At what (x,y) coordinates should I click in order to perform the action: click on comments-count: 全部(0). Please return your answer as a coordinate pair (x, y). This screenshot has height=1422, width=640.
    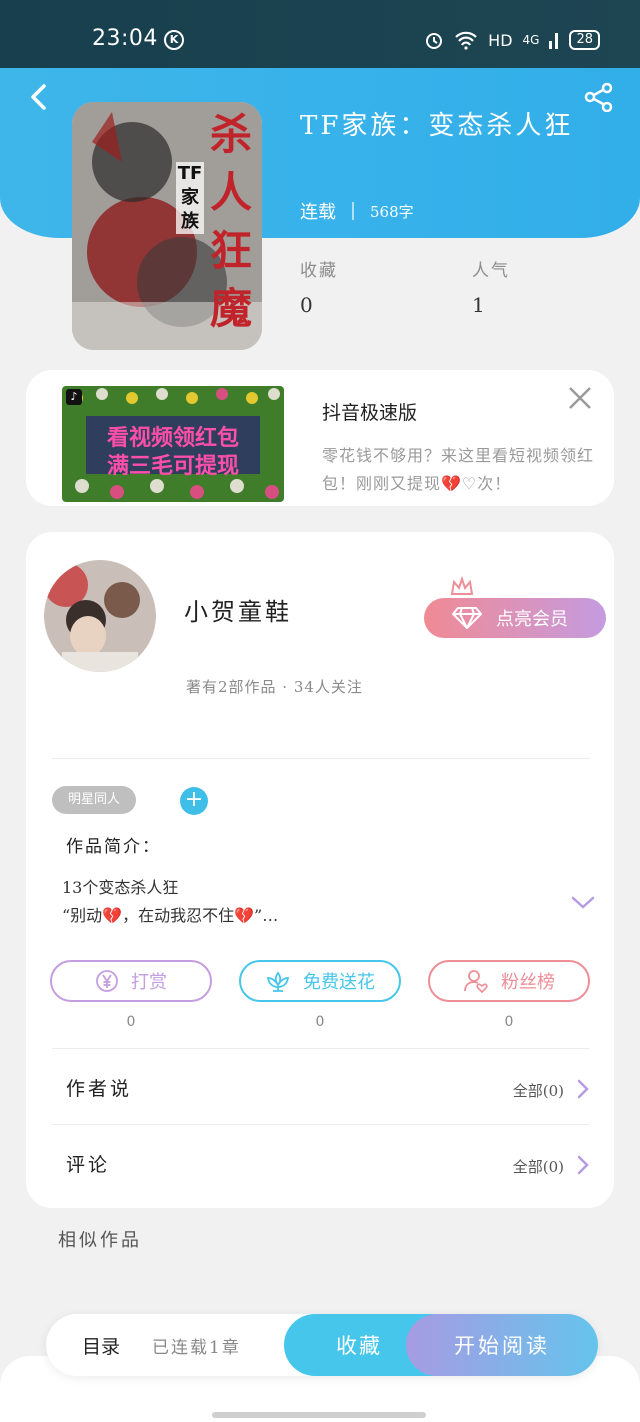
    Looking at the image, I should click on (538, 1167).